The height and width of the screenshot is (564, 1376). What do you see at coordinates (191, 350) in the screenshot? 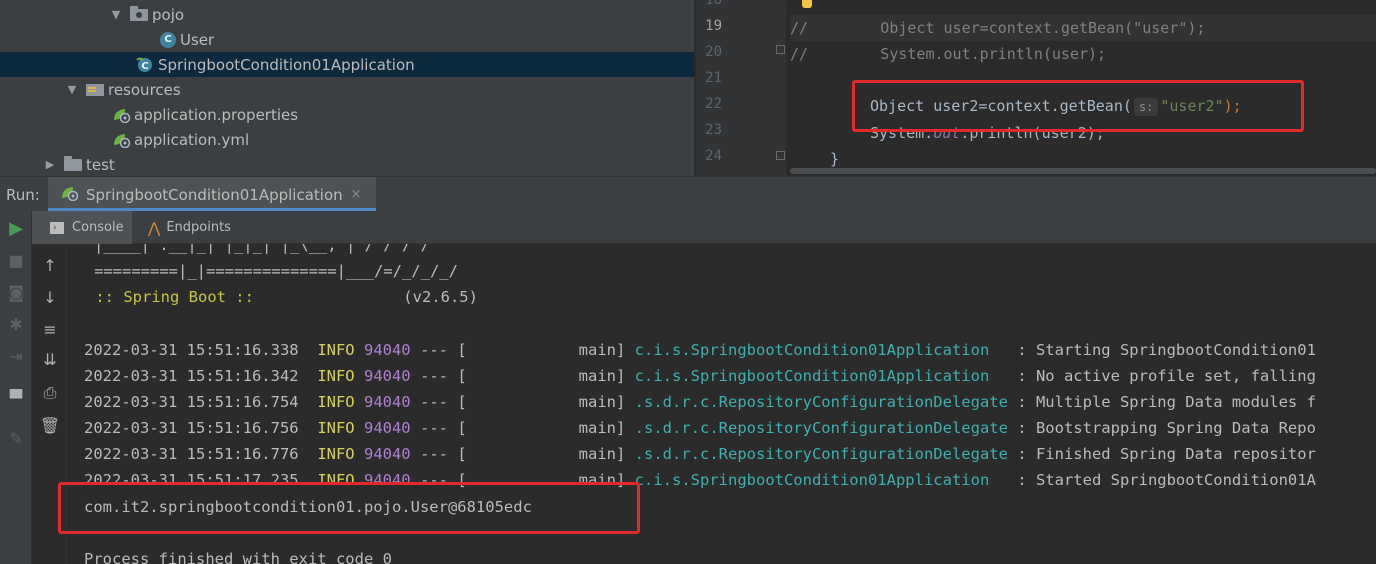
I see `log-time: 2022-03-31 15:51:16.338` at bounding box center [191, 350].